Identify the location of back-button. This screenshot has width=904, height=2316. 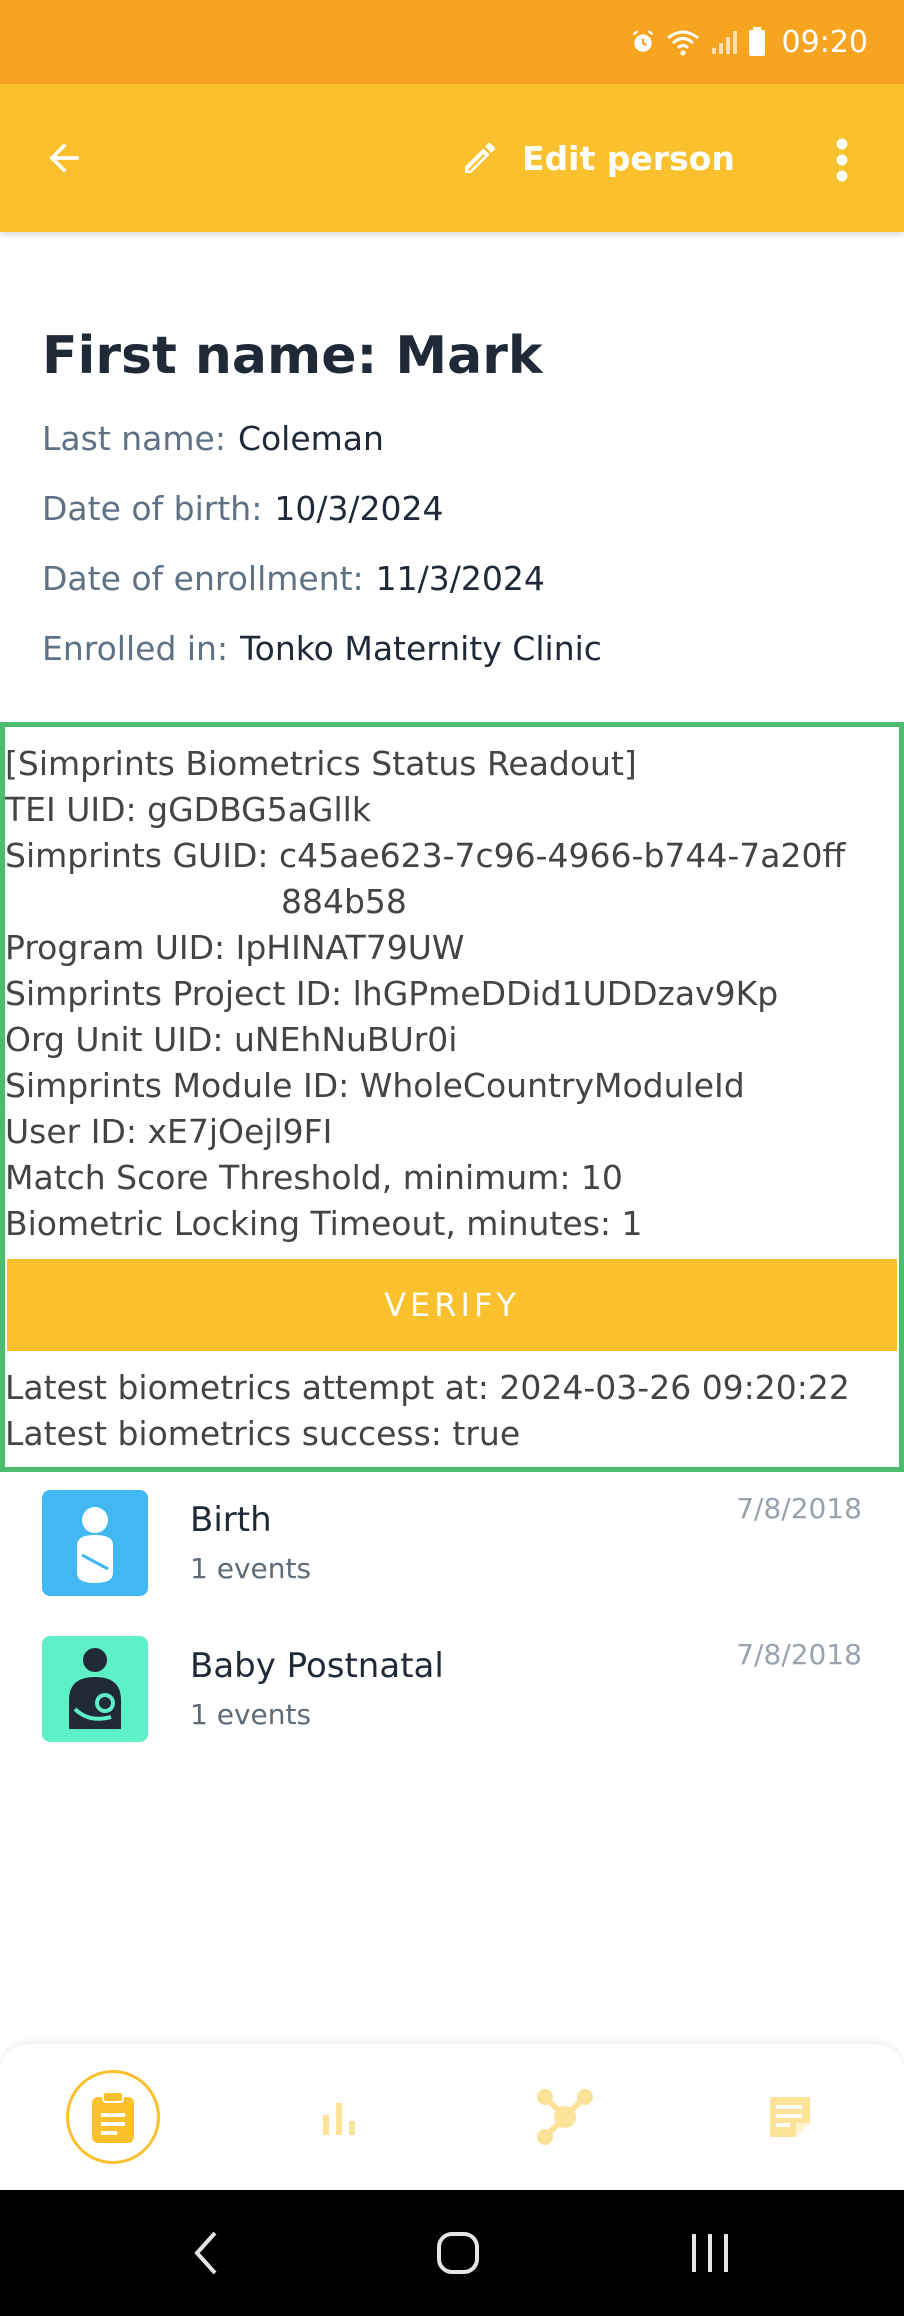
(64, 158).